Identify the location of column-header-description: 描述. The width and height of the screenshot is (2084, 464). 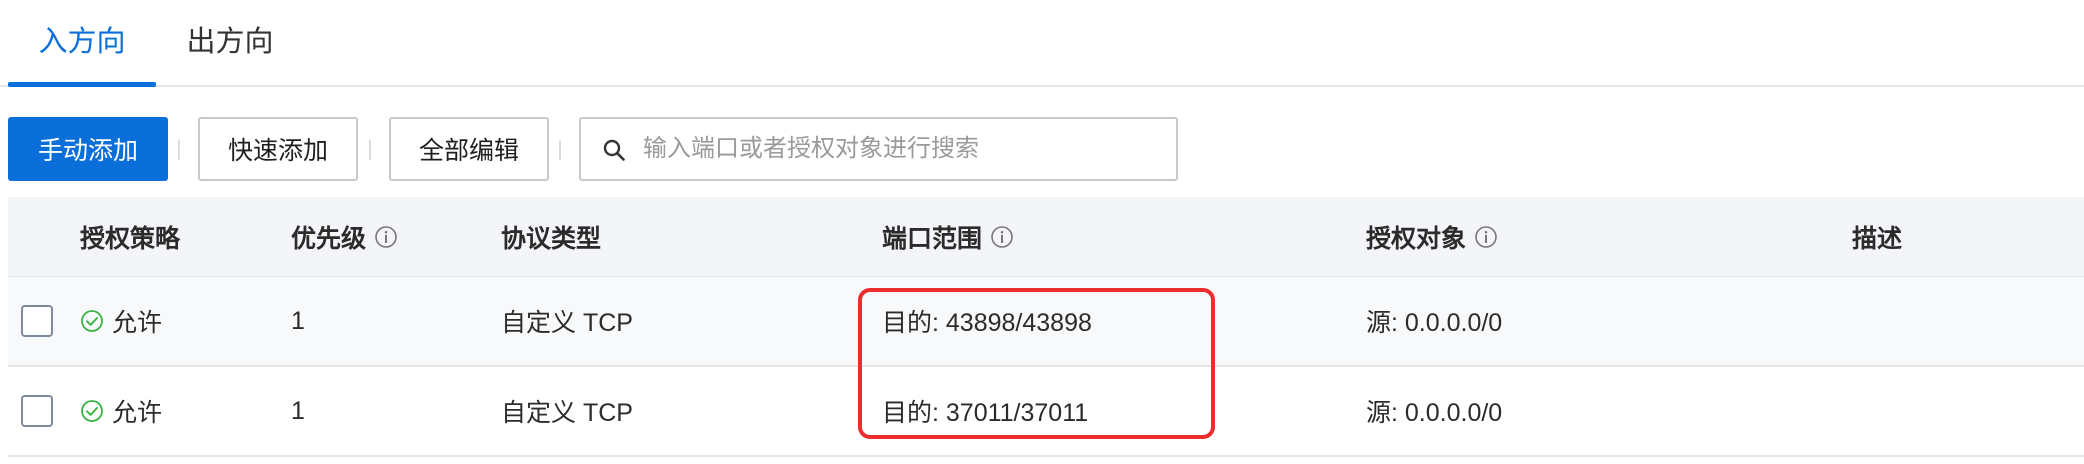
(1877, 238).